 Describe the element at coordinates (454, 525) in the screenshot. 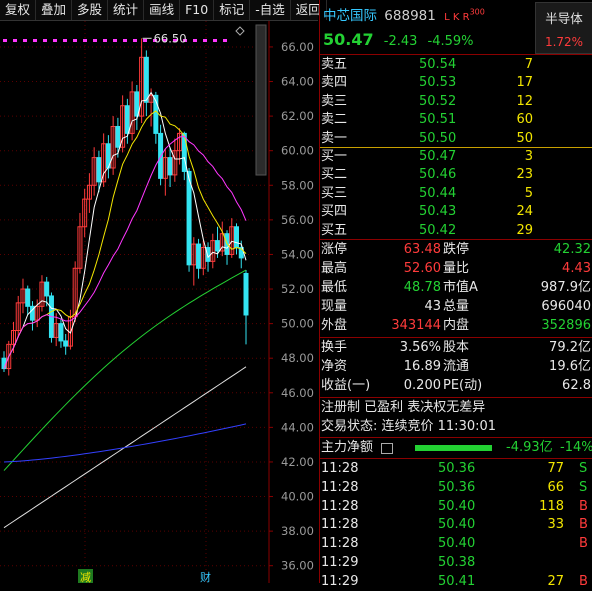

I see `tick-row: 11:28 50.40 33 B` at that location.